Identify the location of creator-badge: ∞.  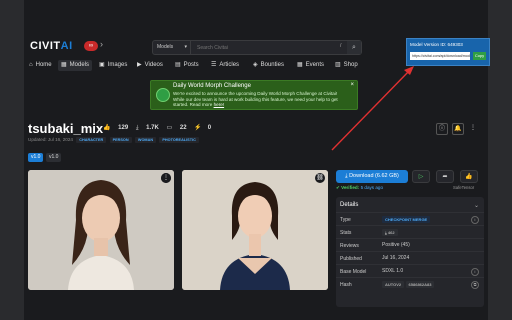
(91, 46).